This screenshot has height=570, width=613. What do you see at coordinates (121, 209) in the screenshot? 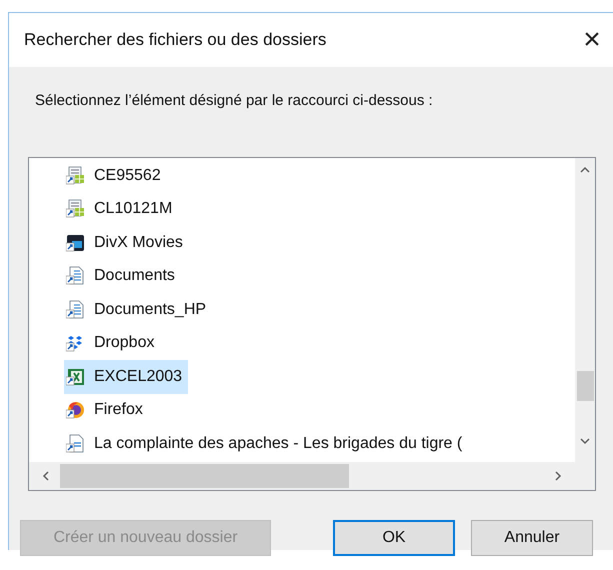
I see `tree-item: CL10121M` at bounding box center [121, 209].